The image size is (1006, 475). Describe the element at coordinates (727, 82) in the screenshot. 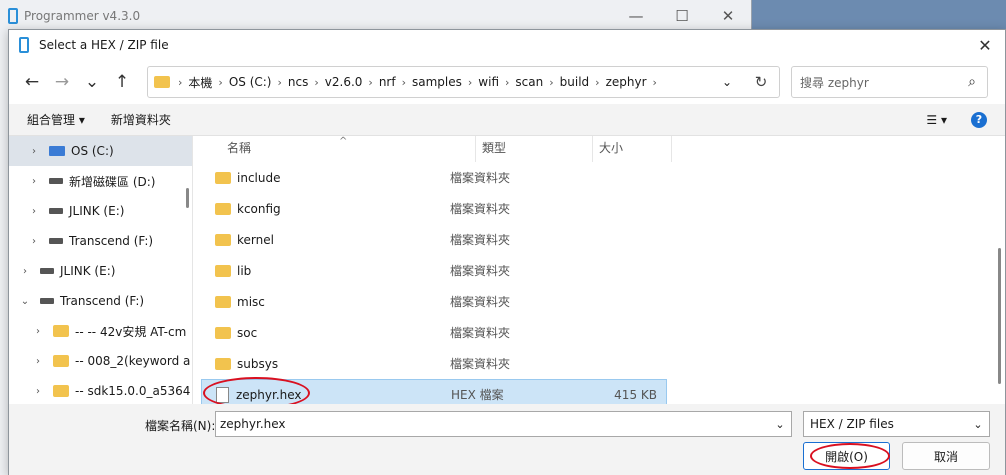

I see `address-dropdown-icon: ⌄` at that location.